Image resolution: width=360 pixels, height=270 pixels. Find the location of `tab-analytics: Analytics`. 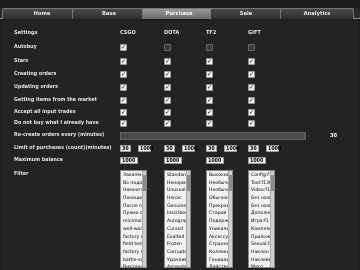

tab-analytics: Analytics is located at coordinates (317, 13).